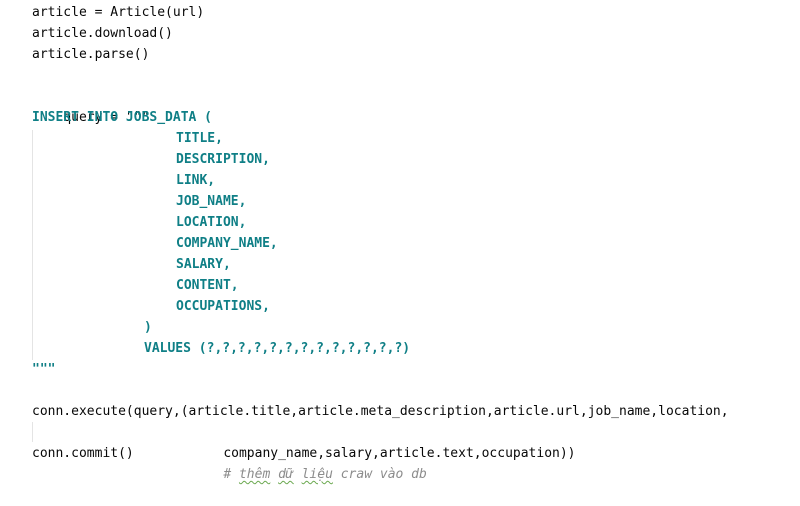 The height and width of the screenshot is (506, 800). What do you see at coordinates (231, 474) in the screenshot?
I see `comment-prefix: #` at bounding box center [231, 474].